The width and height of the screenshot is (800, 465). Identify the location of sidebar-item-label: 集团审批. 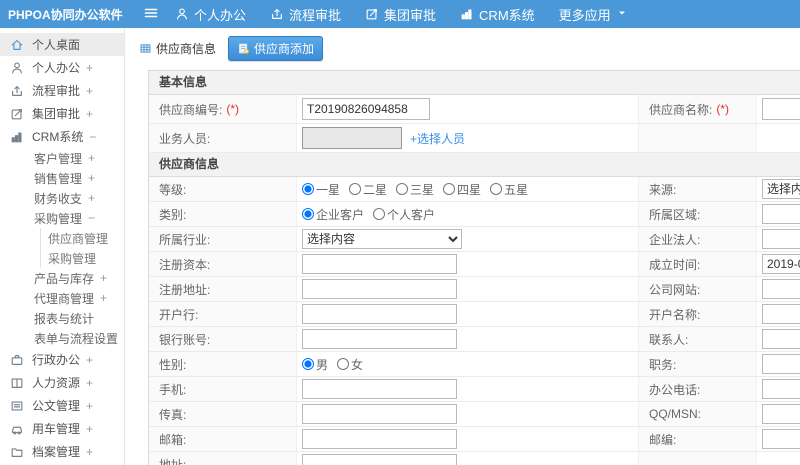
(56, 114).